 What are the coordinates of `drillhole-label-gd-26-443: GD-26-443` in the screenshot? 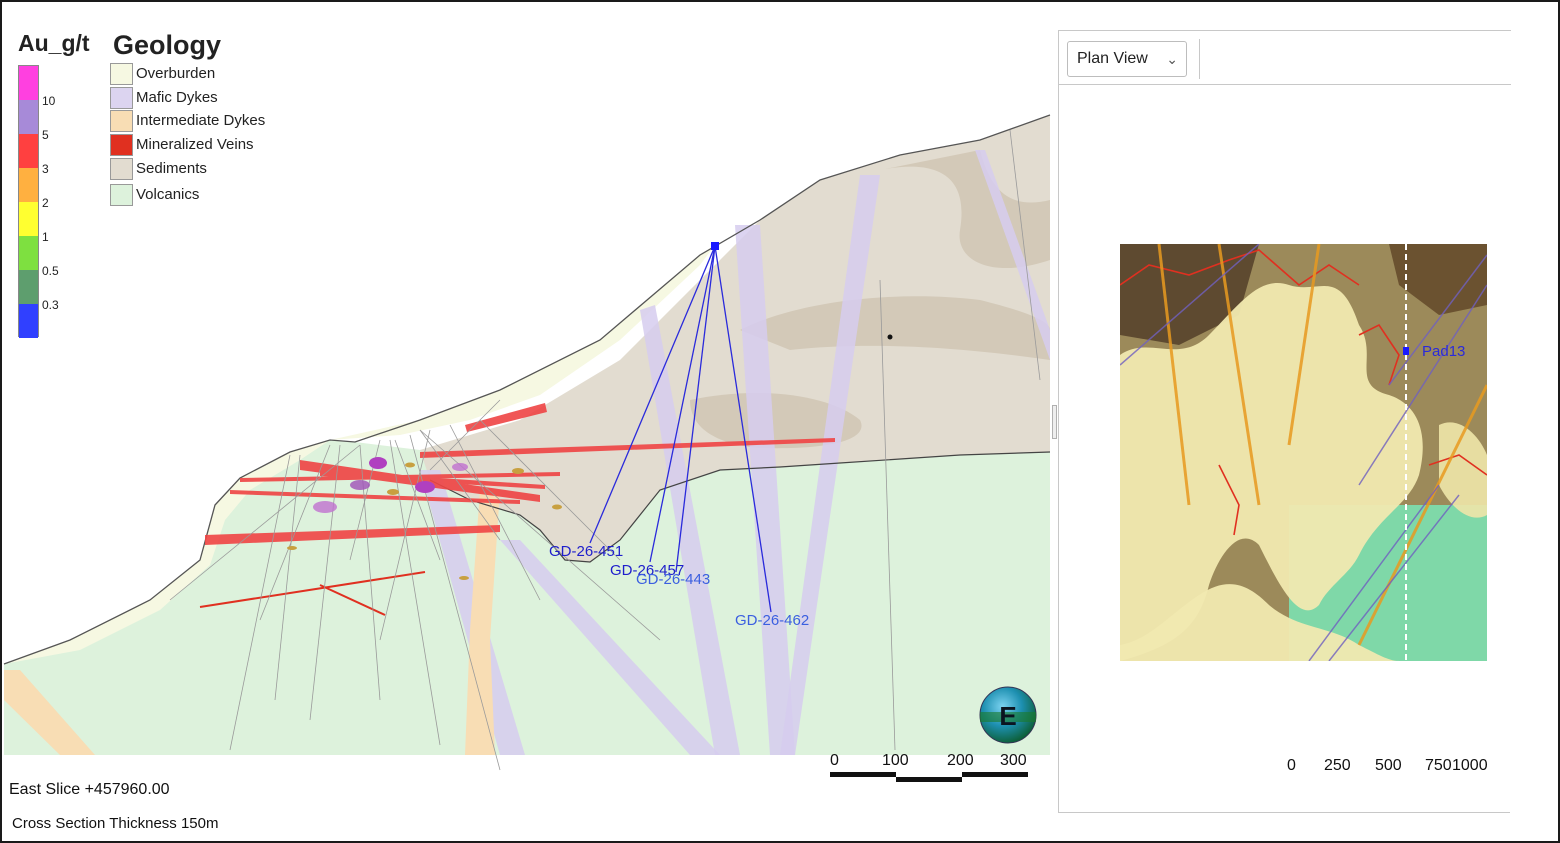 It's located at (673, 579).